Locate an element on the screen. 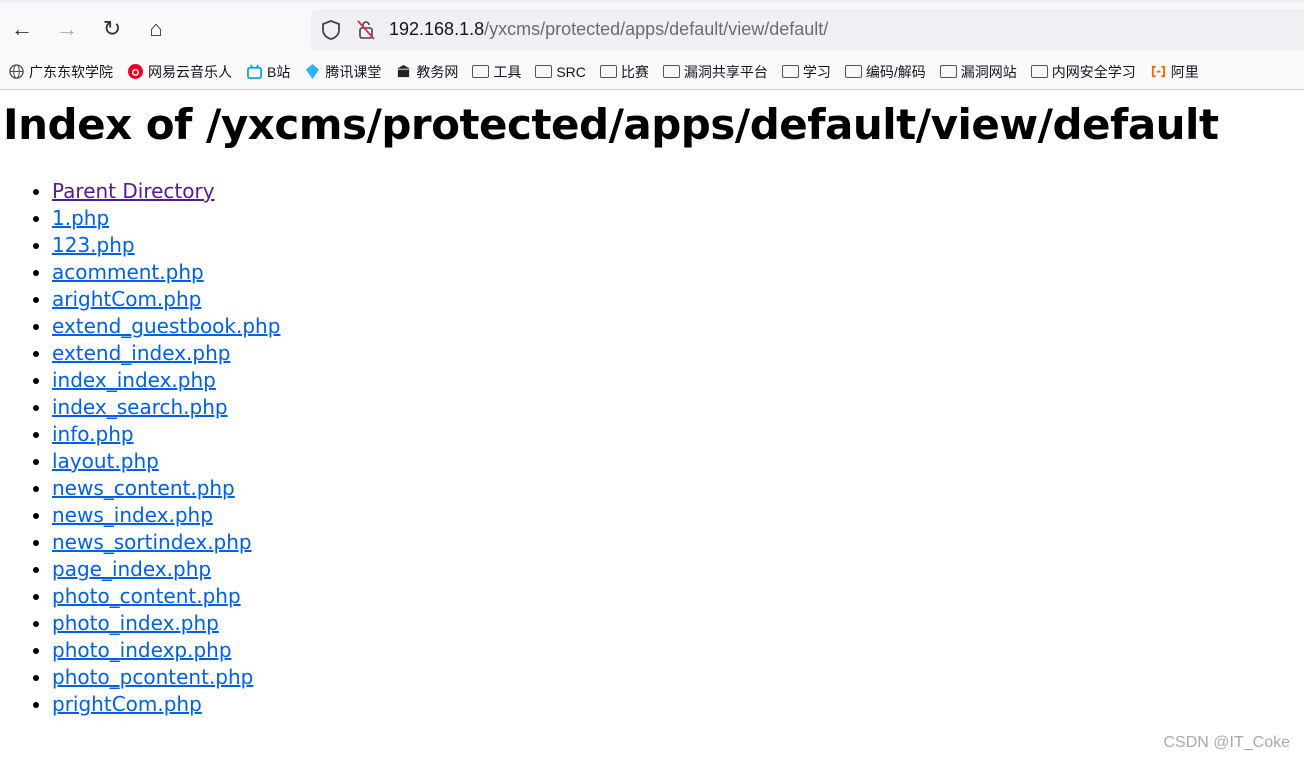  file-link: page_index.php is located at coordinates (131, 569).